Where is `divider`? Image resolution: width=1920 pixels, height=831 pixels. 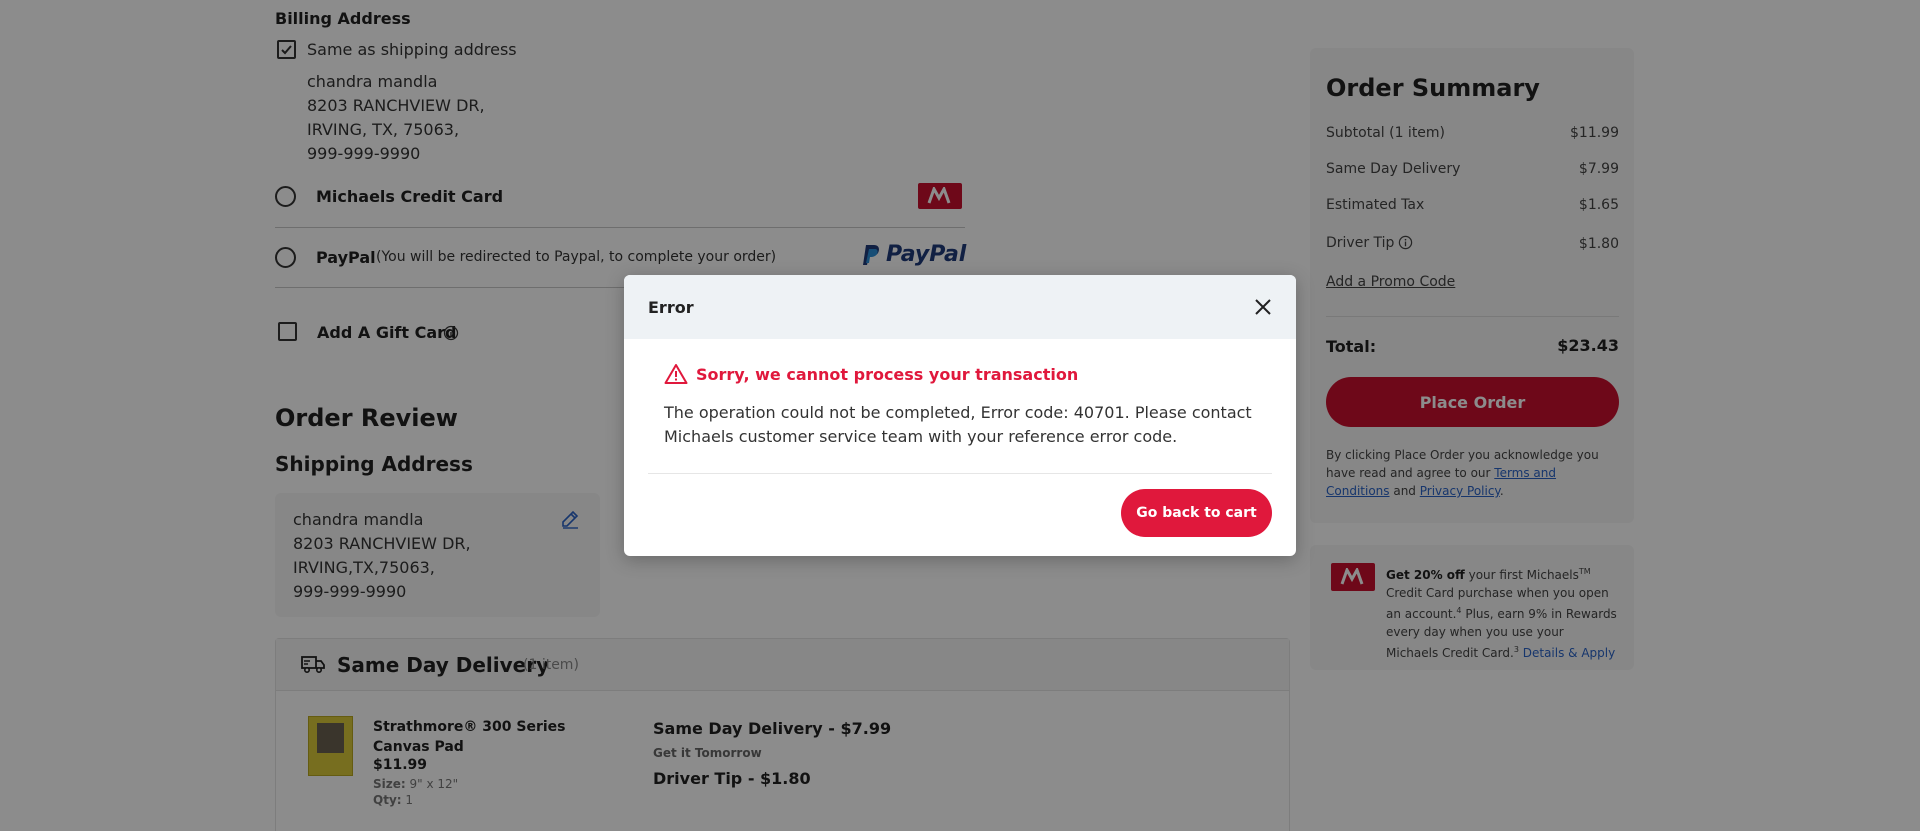 divider is located at coordinates (960, 473).